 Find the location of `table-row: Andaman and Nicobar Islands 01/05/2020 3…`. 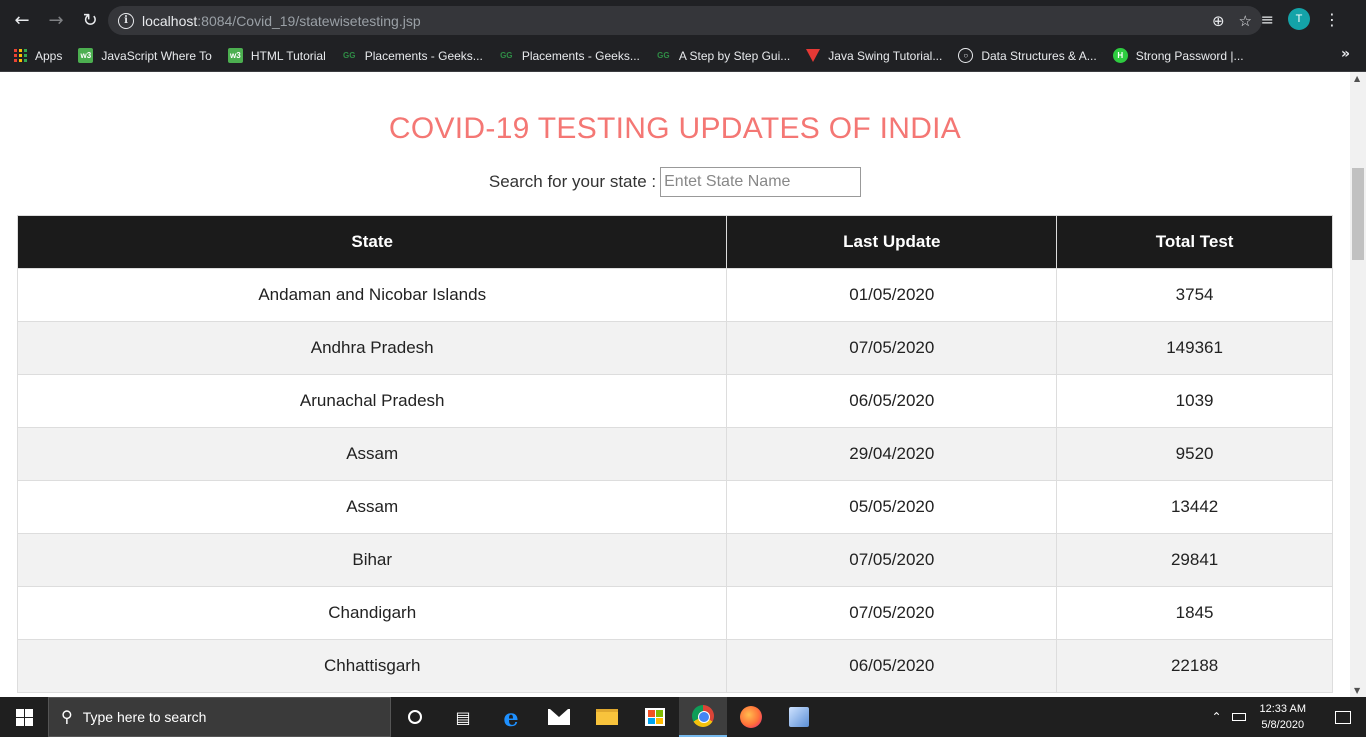

table-row: Andaman and Nicobar Islands 01/05/2020 3… is located at coordinates (674, 295).